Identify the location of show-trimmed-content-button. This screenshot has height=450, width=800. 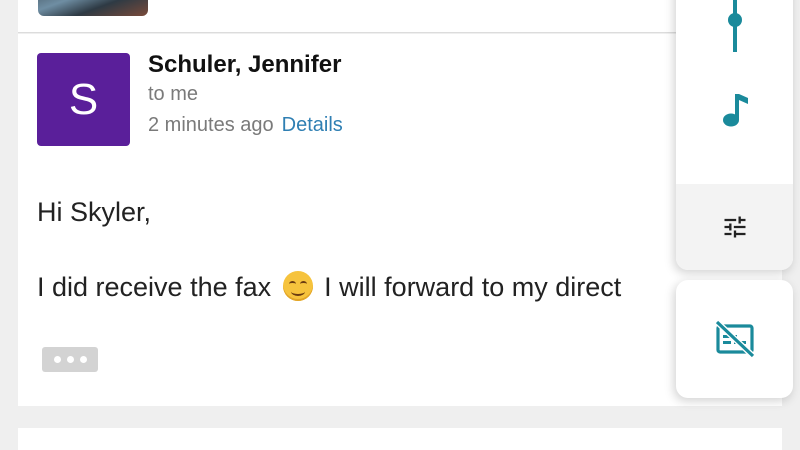
(70, 359).